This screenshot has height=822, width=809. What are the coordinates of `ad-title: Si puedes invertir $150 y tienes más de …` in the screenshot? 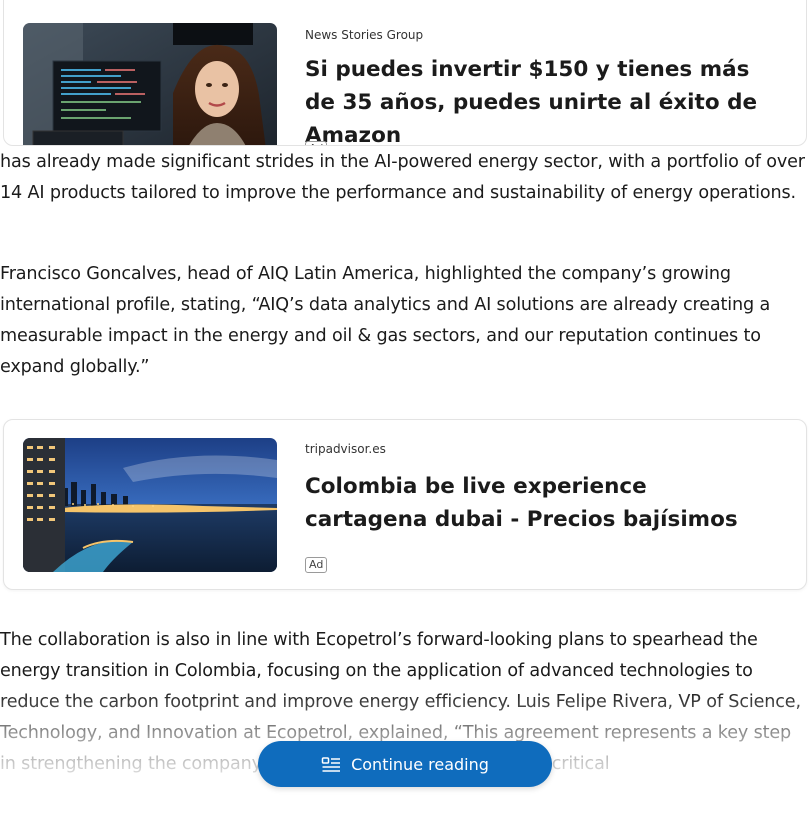 It's located at (540, 99).